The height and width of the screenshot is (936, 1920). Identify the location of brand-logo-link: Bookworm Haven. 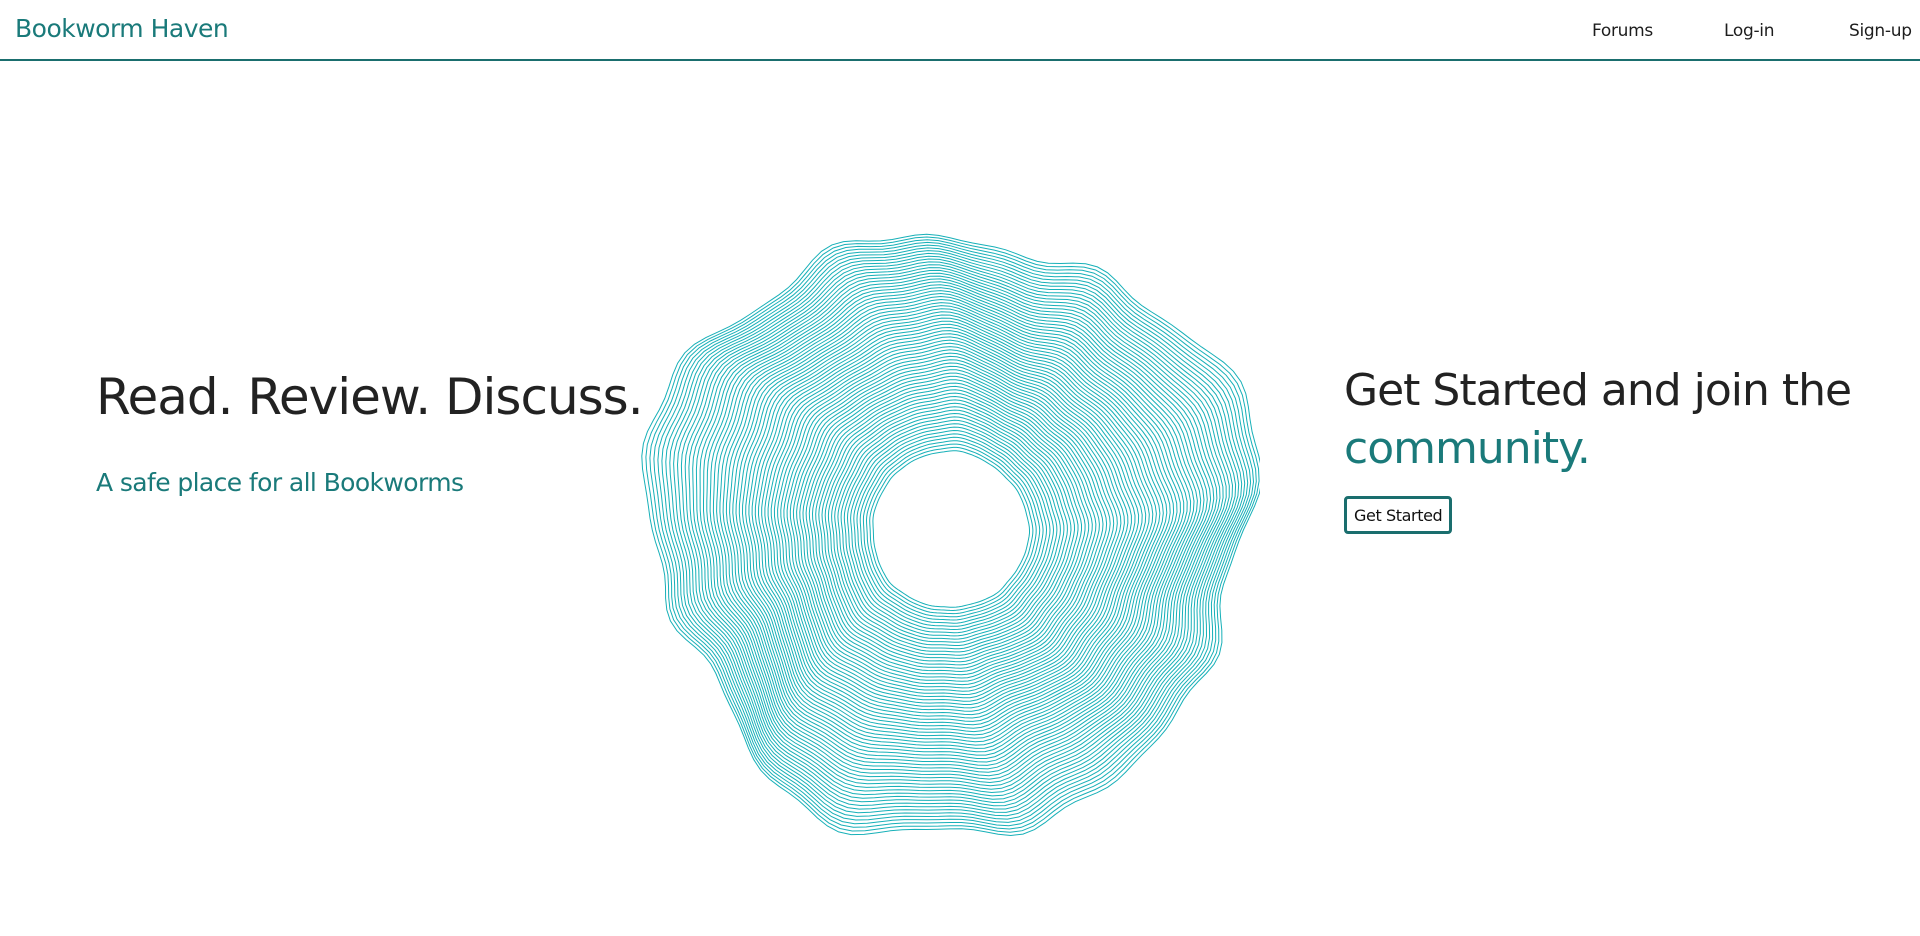
(122, 28).